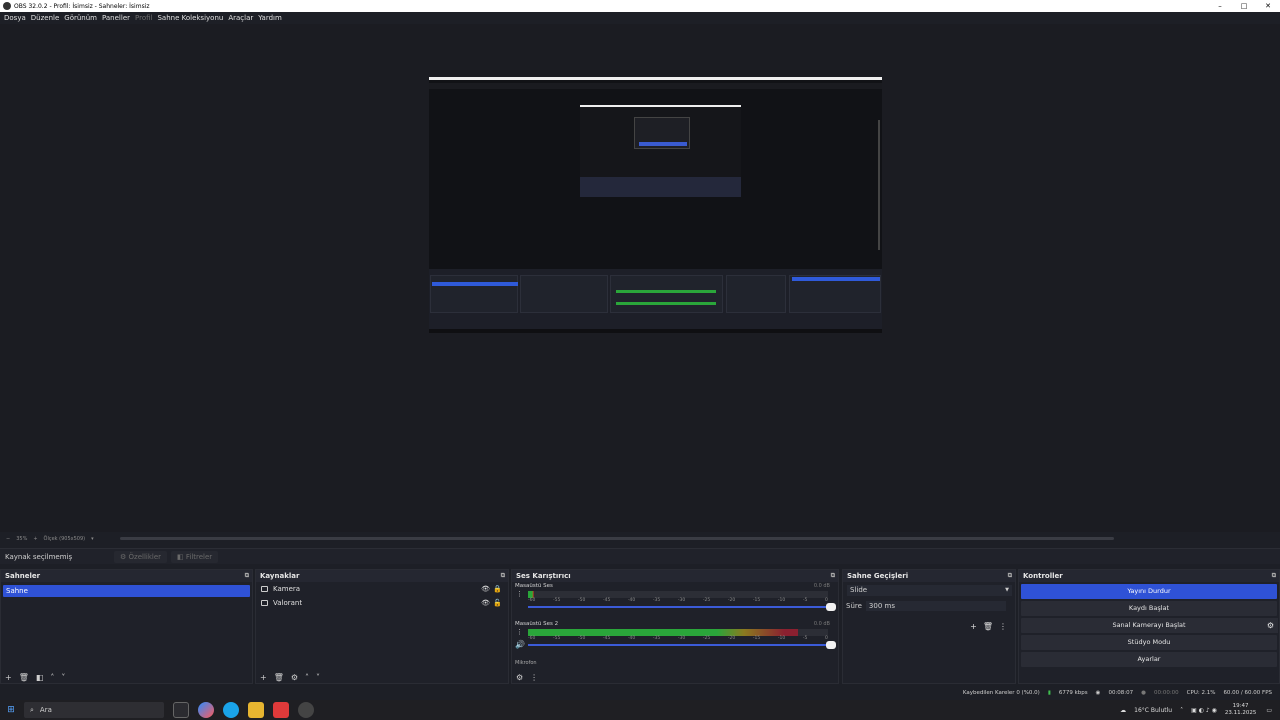  What do you see at coordinates (1149, 591) in the screenshot?
I see `stop-stream-button: Yayını Durdur` at bounding box center [1149, 591].